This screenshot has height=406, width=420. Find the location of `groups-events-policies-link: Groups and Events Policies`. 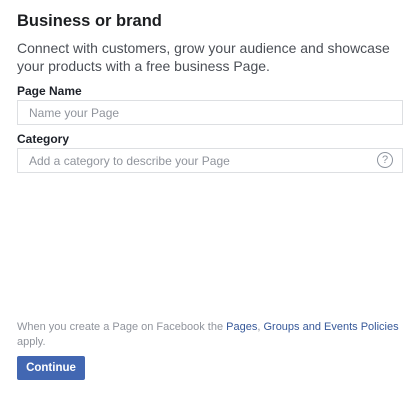

groups-events-policies-link: Groups and Events Policies is located at coordinates (330, 327).